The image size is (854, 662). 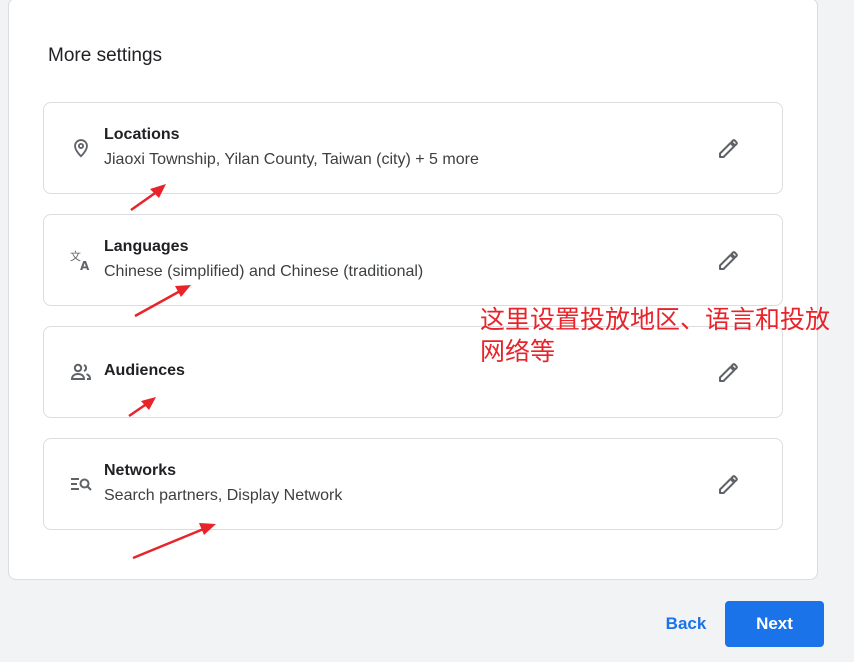 What do you see at coordinates (774, 624) in the screenshot?
I see `next-button: Next` at bounding box center [774, 624].